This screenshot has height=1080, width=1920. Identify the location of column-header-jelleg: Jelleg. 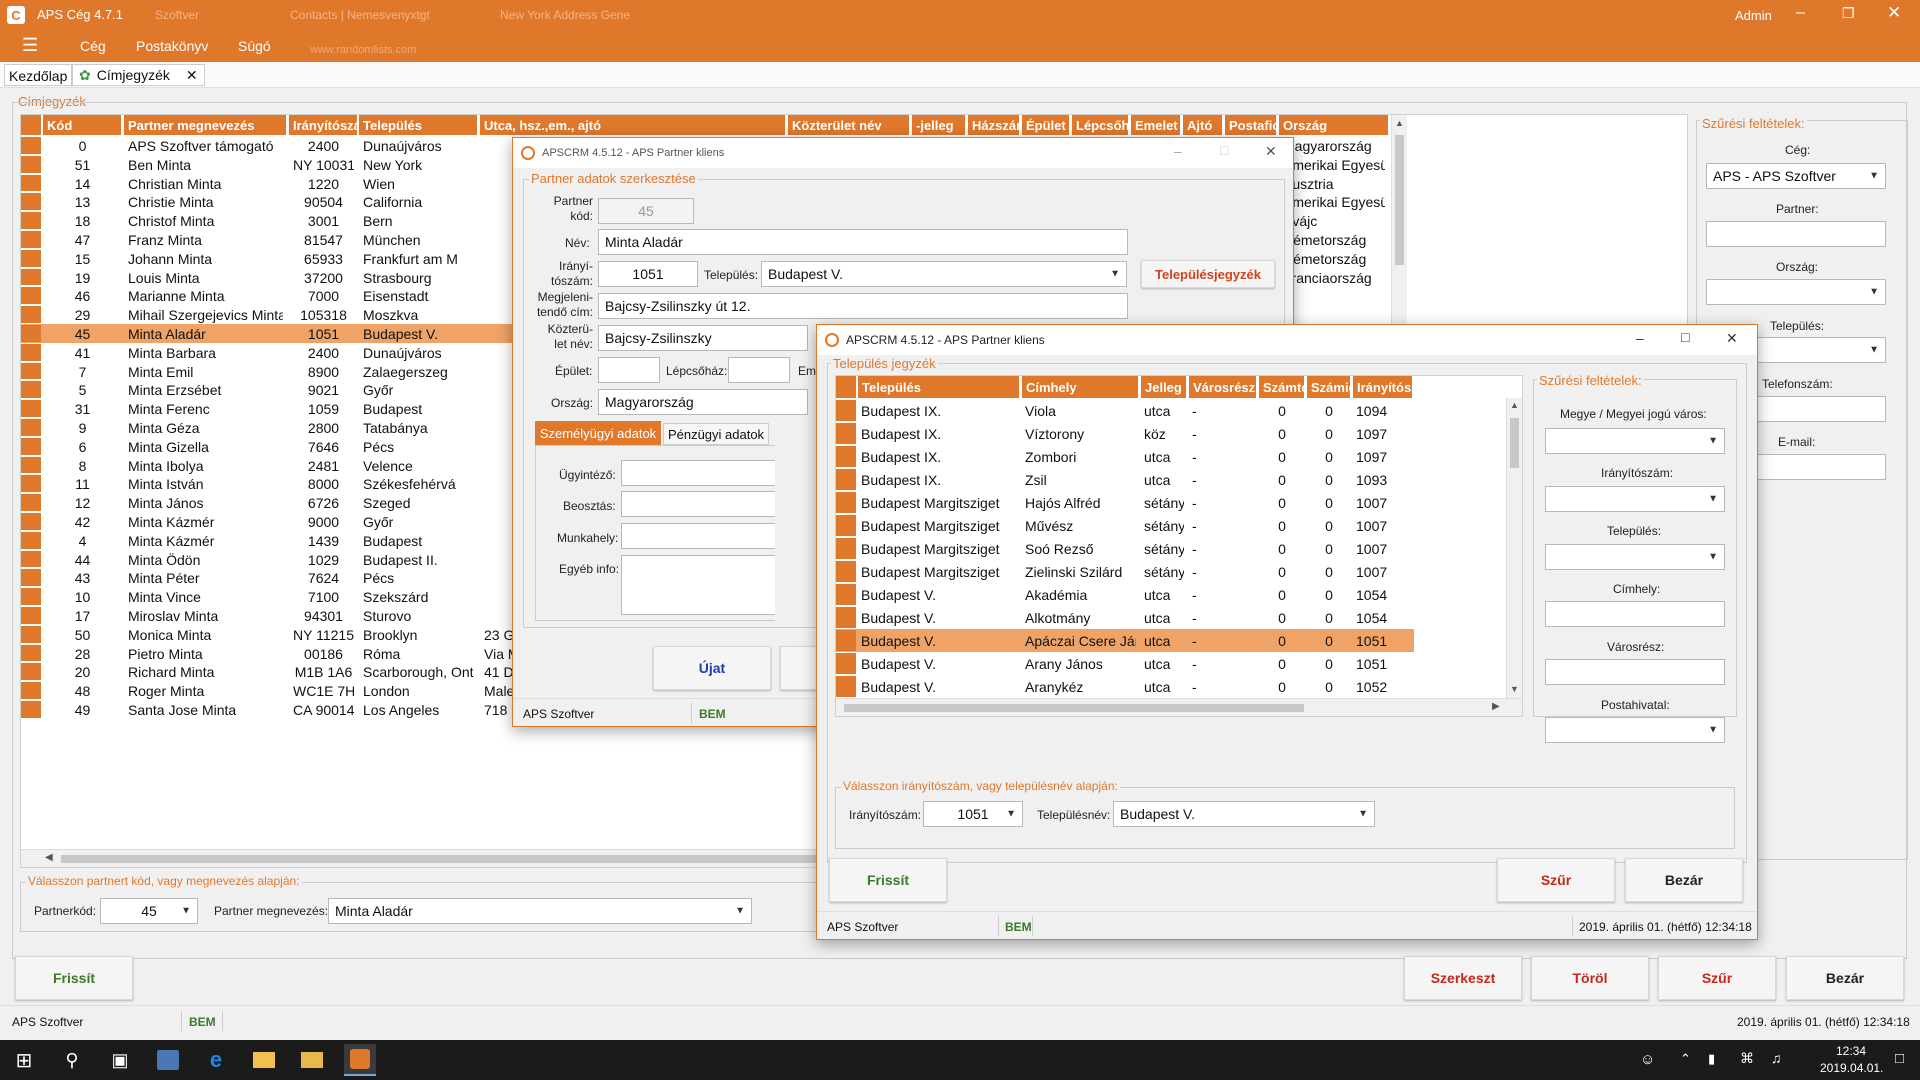
(1164, 387).